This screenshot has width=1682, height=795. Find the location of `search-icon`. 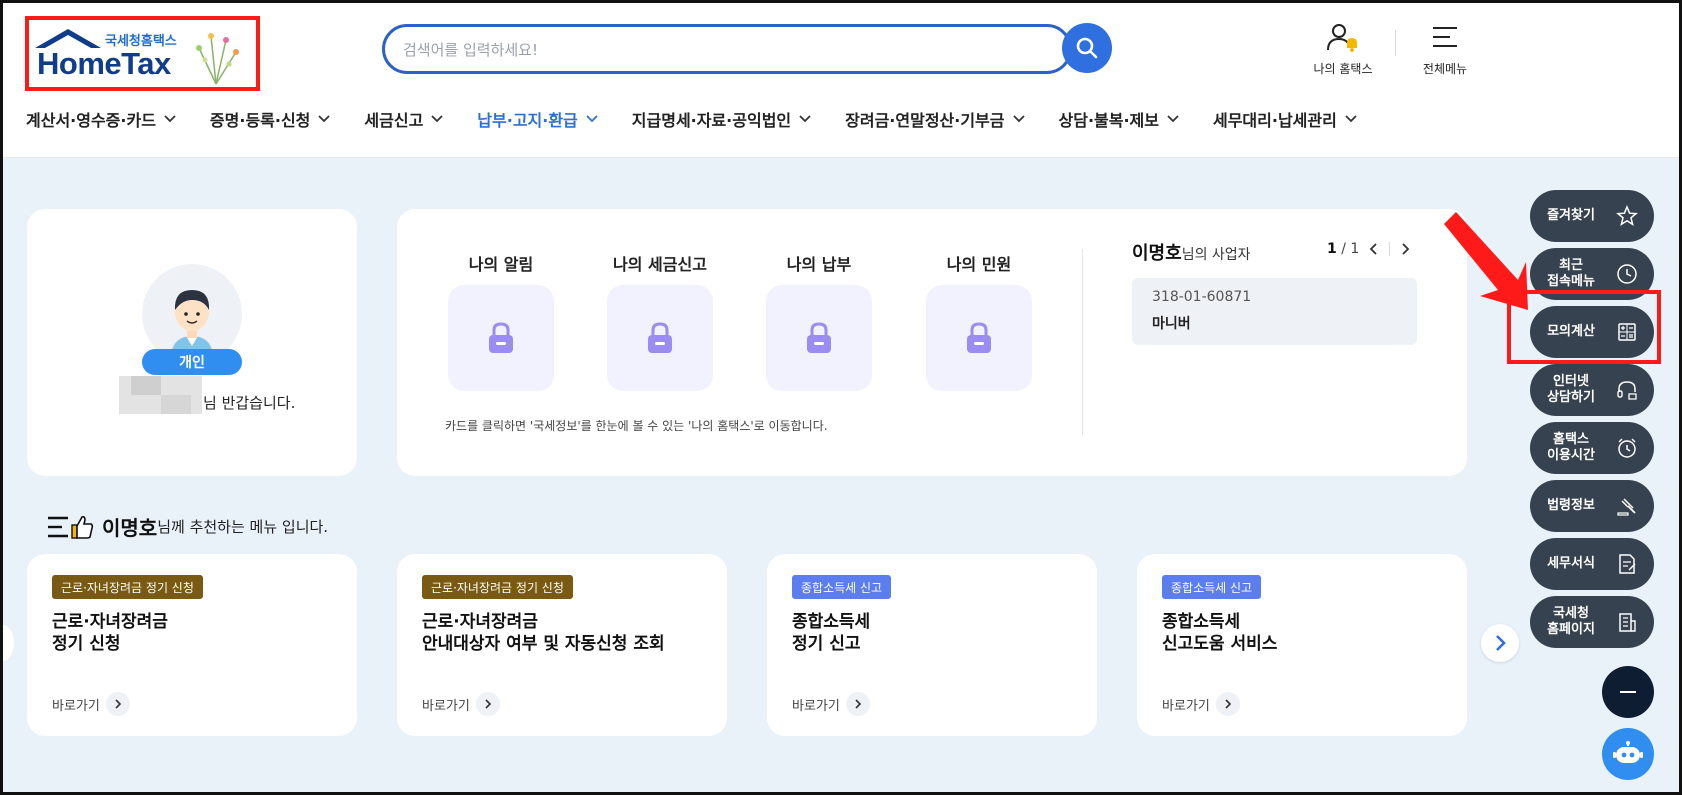

search-icon is located at coordinates (1087, 48).